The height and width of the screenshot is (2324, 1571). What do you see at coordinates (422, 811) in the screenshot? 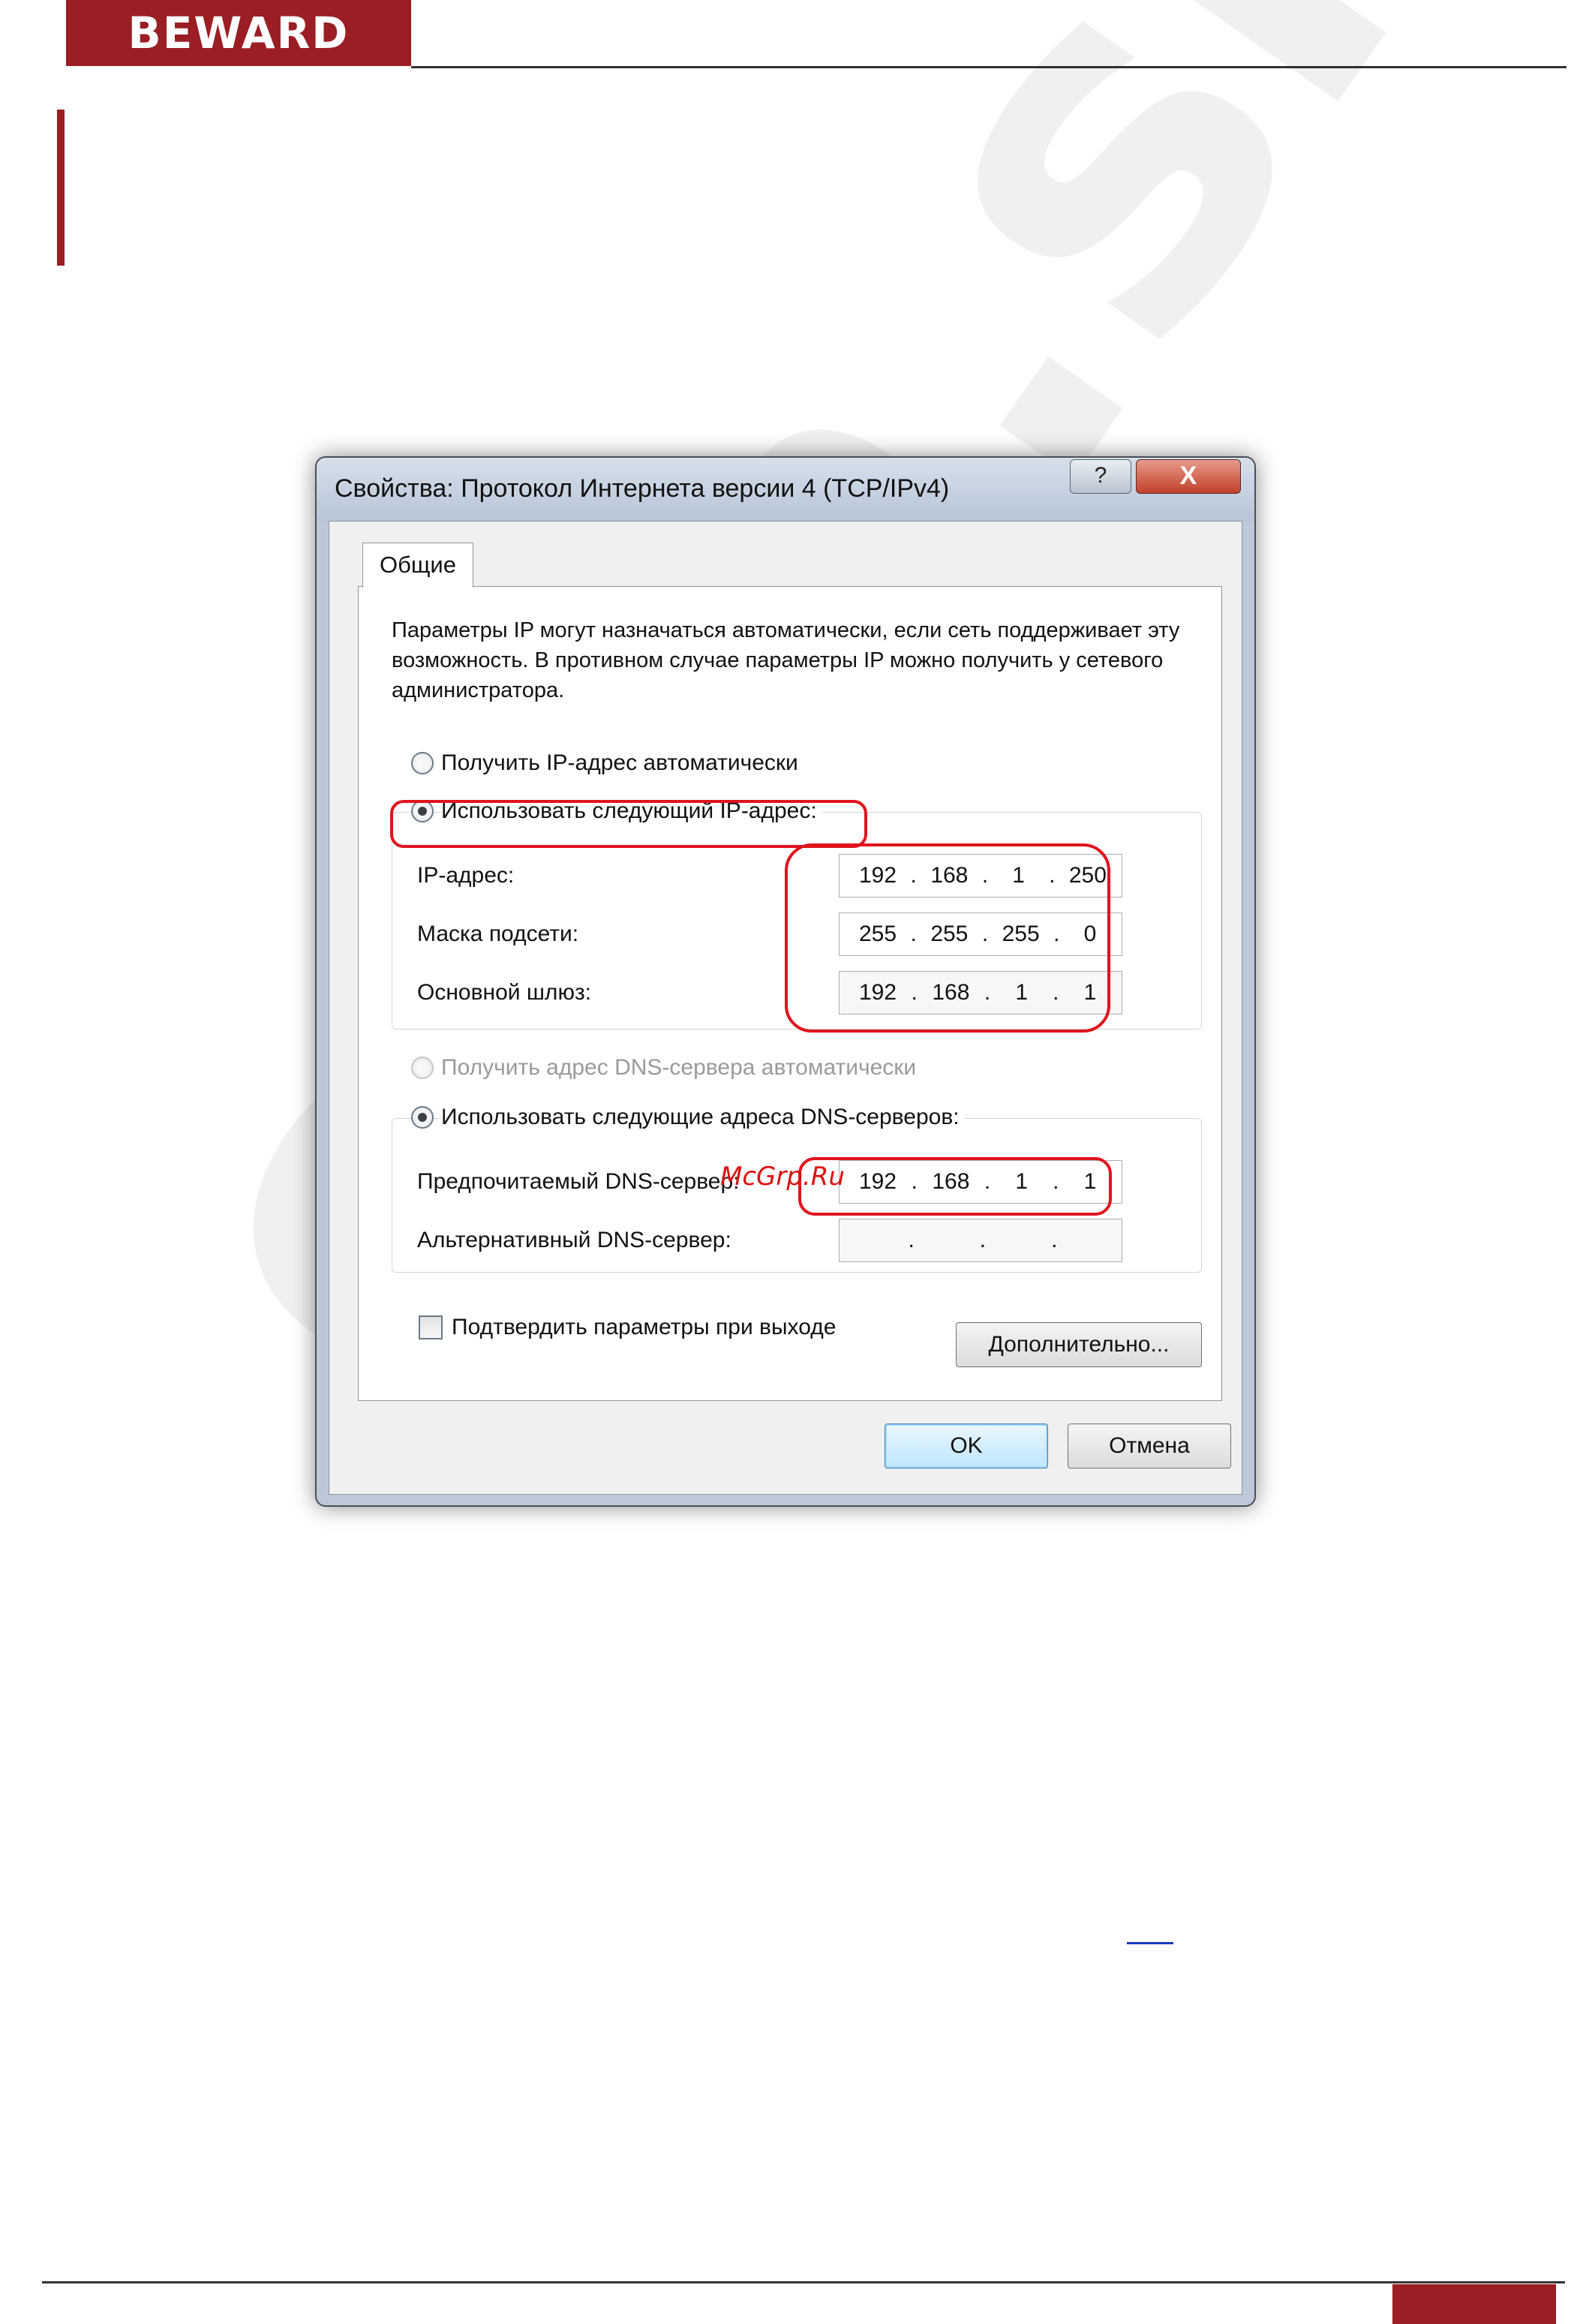
I see `radio-ip-manual-indicator` at bounding box center [422, 811].